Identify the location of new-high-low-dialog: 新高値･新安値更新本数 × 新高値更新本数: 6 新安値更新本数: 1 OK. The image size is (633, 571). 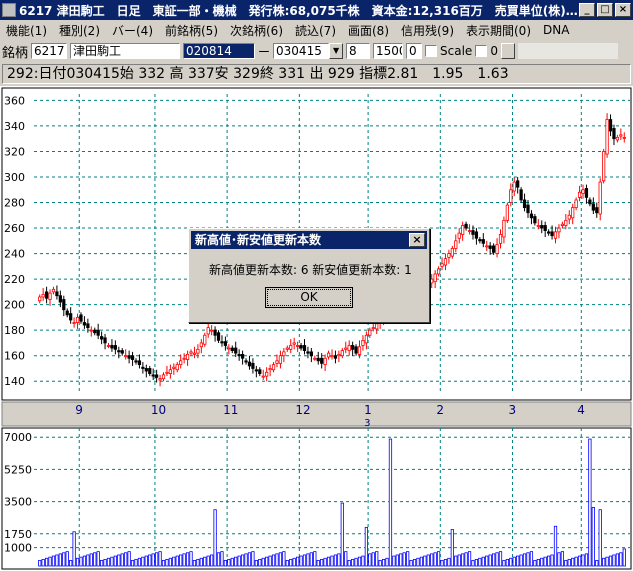
(309, 275).